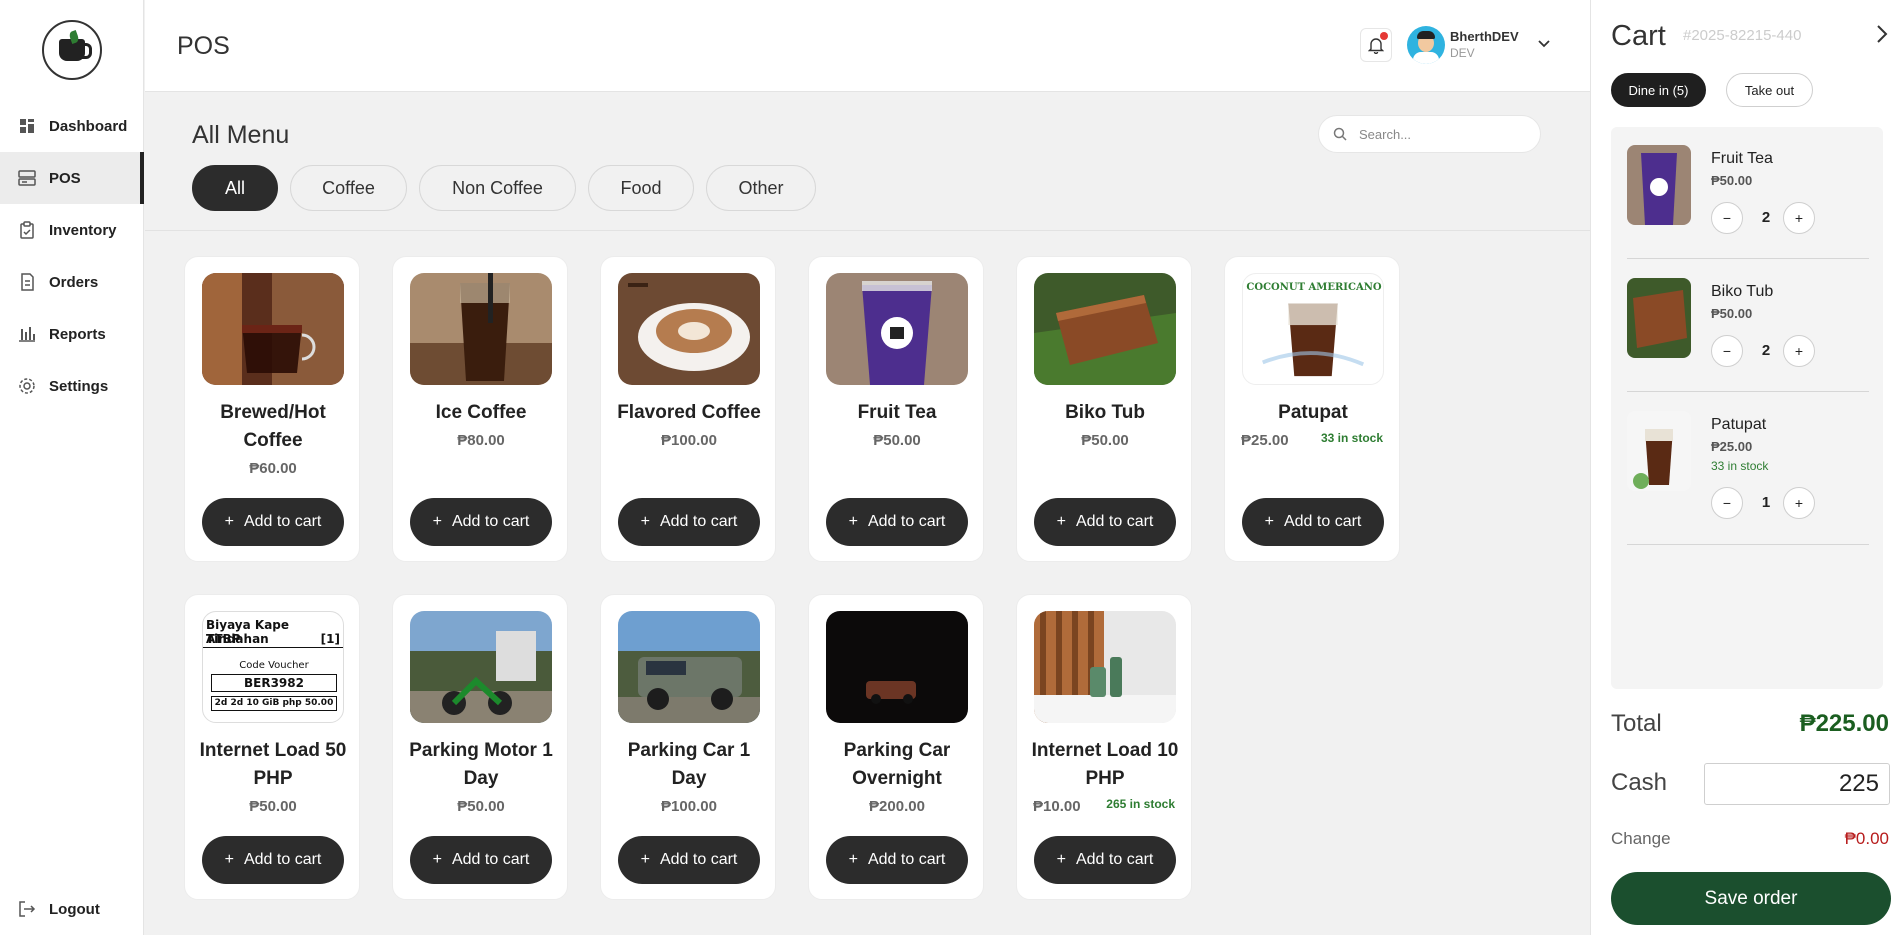  What do you see at coordinates (1639, 782) in the screenshot?
I see `cash-label: Cash` at bounding box center [1639, 782].